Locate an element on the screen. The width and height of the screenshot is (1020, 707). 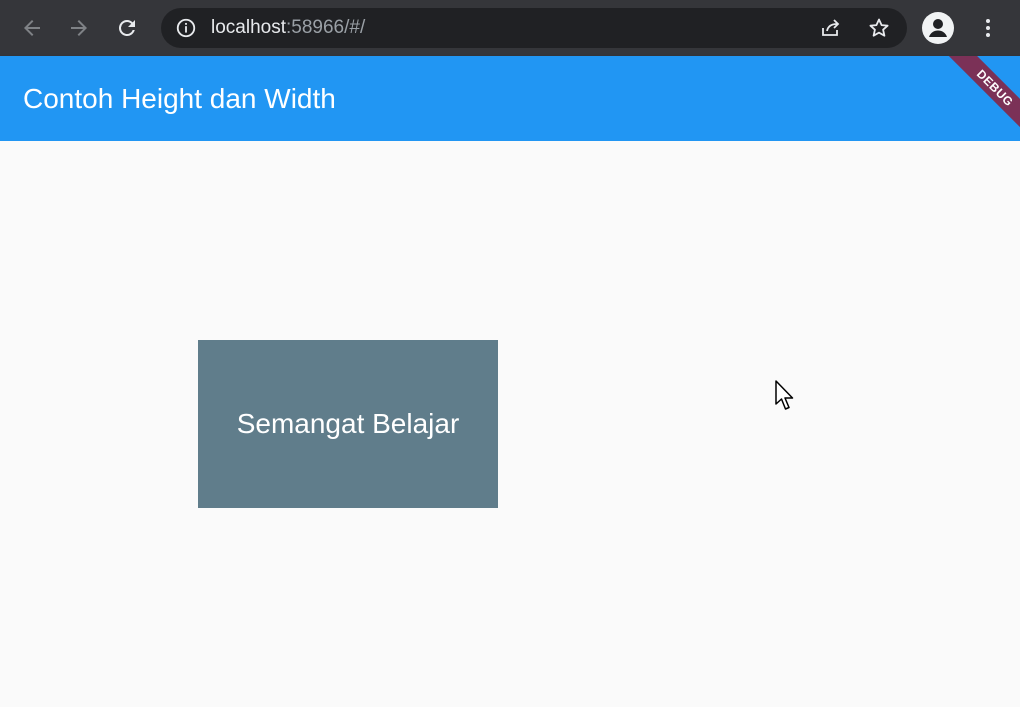
profile-button is located at coordinates (938, 28).